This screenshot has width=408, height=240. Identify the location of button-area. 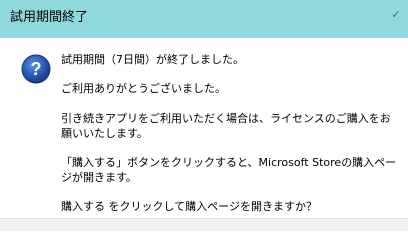
(204, 224).